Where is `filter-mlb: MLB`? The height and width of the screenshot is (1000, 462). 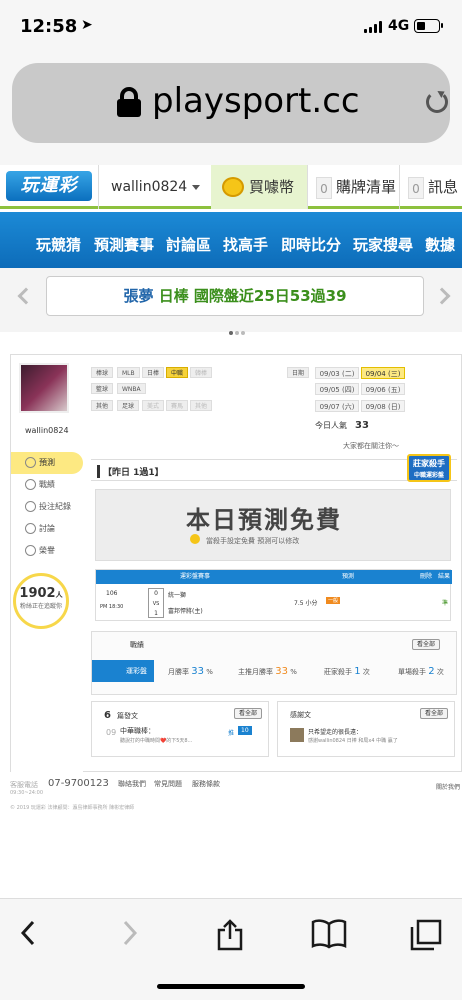 filter-mlb: MLB is located at coordinates (128, 372).